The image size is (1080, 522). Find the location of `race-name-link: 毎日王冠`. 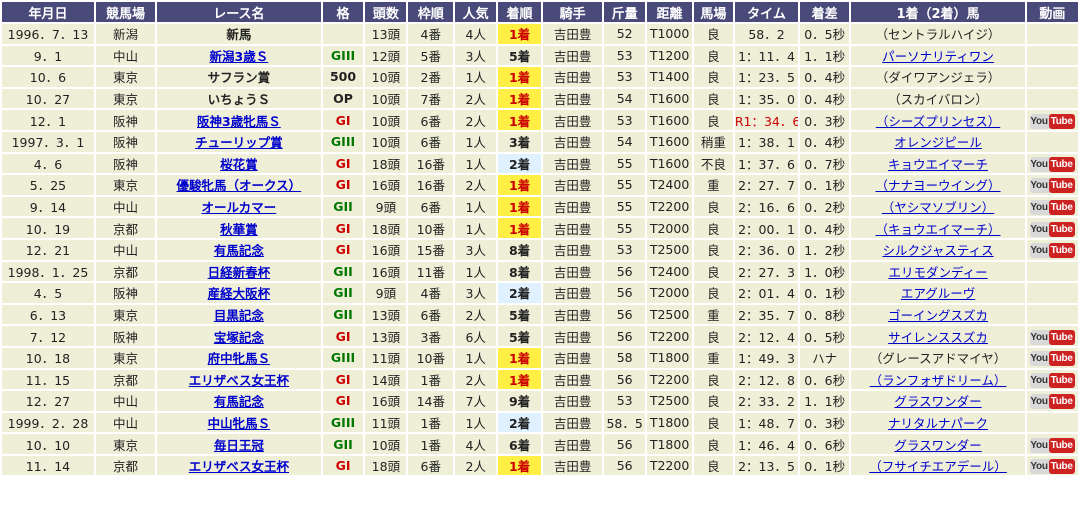

race-name-link: 毎日王冠 is located at coordinates (239, 445).